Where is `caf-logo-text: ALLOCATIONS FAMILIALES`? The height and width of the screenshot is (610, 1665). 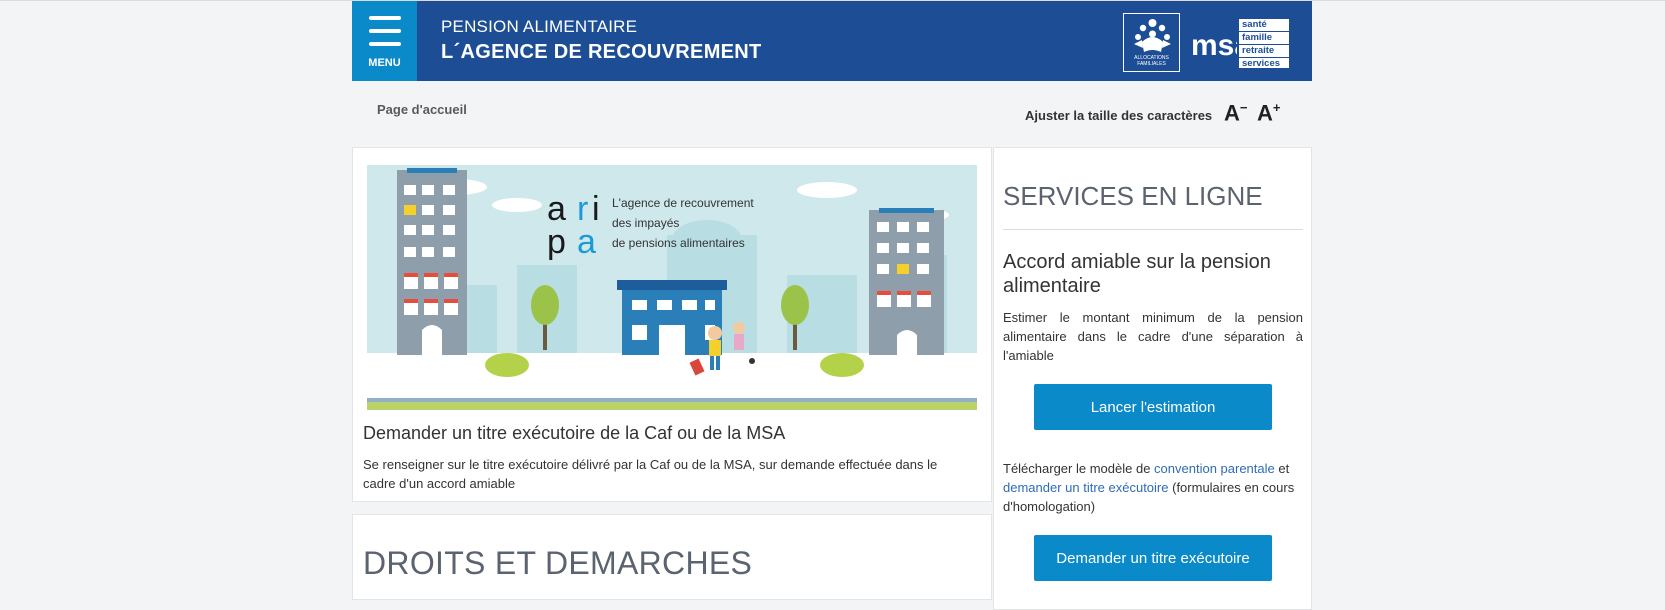 caf-logo-text: ALLOCATIONS FAMILIALES is located at coordinates (1151, 61).